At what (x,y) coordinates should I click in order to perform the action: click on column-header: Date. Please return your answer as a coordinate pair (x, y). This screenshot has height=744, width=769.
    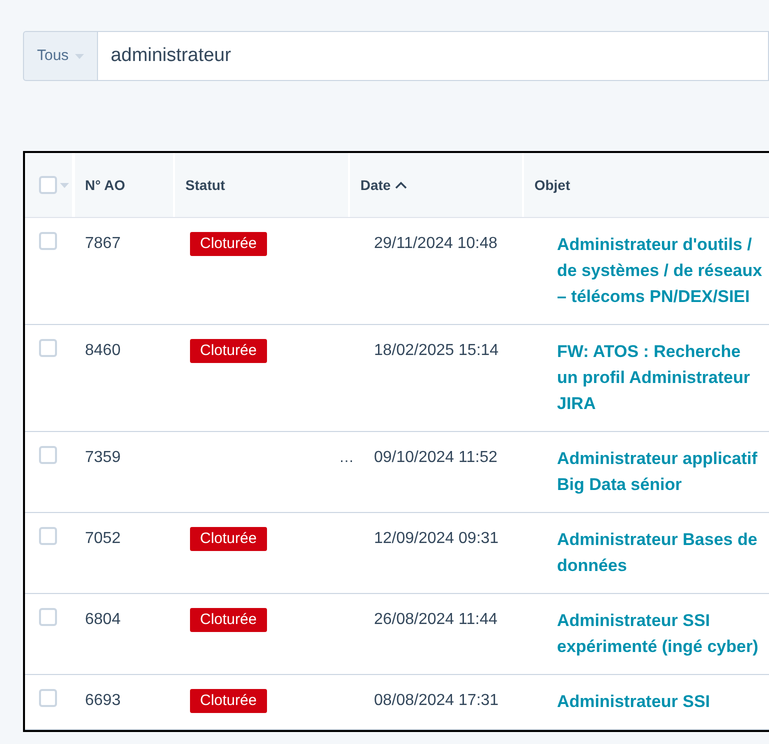
    Looking at the image, I should click on (383, 185).